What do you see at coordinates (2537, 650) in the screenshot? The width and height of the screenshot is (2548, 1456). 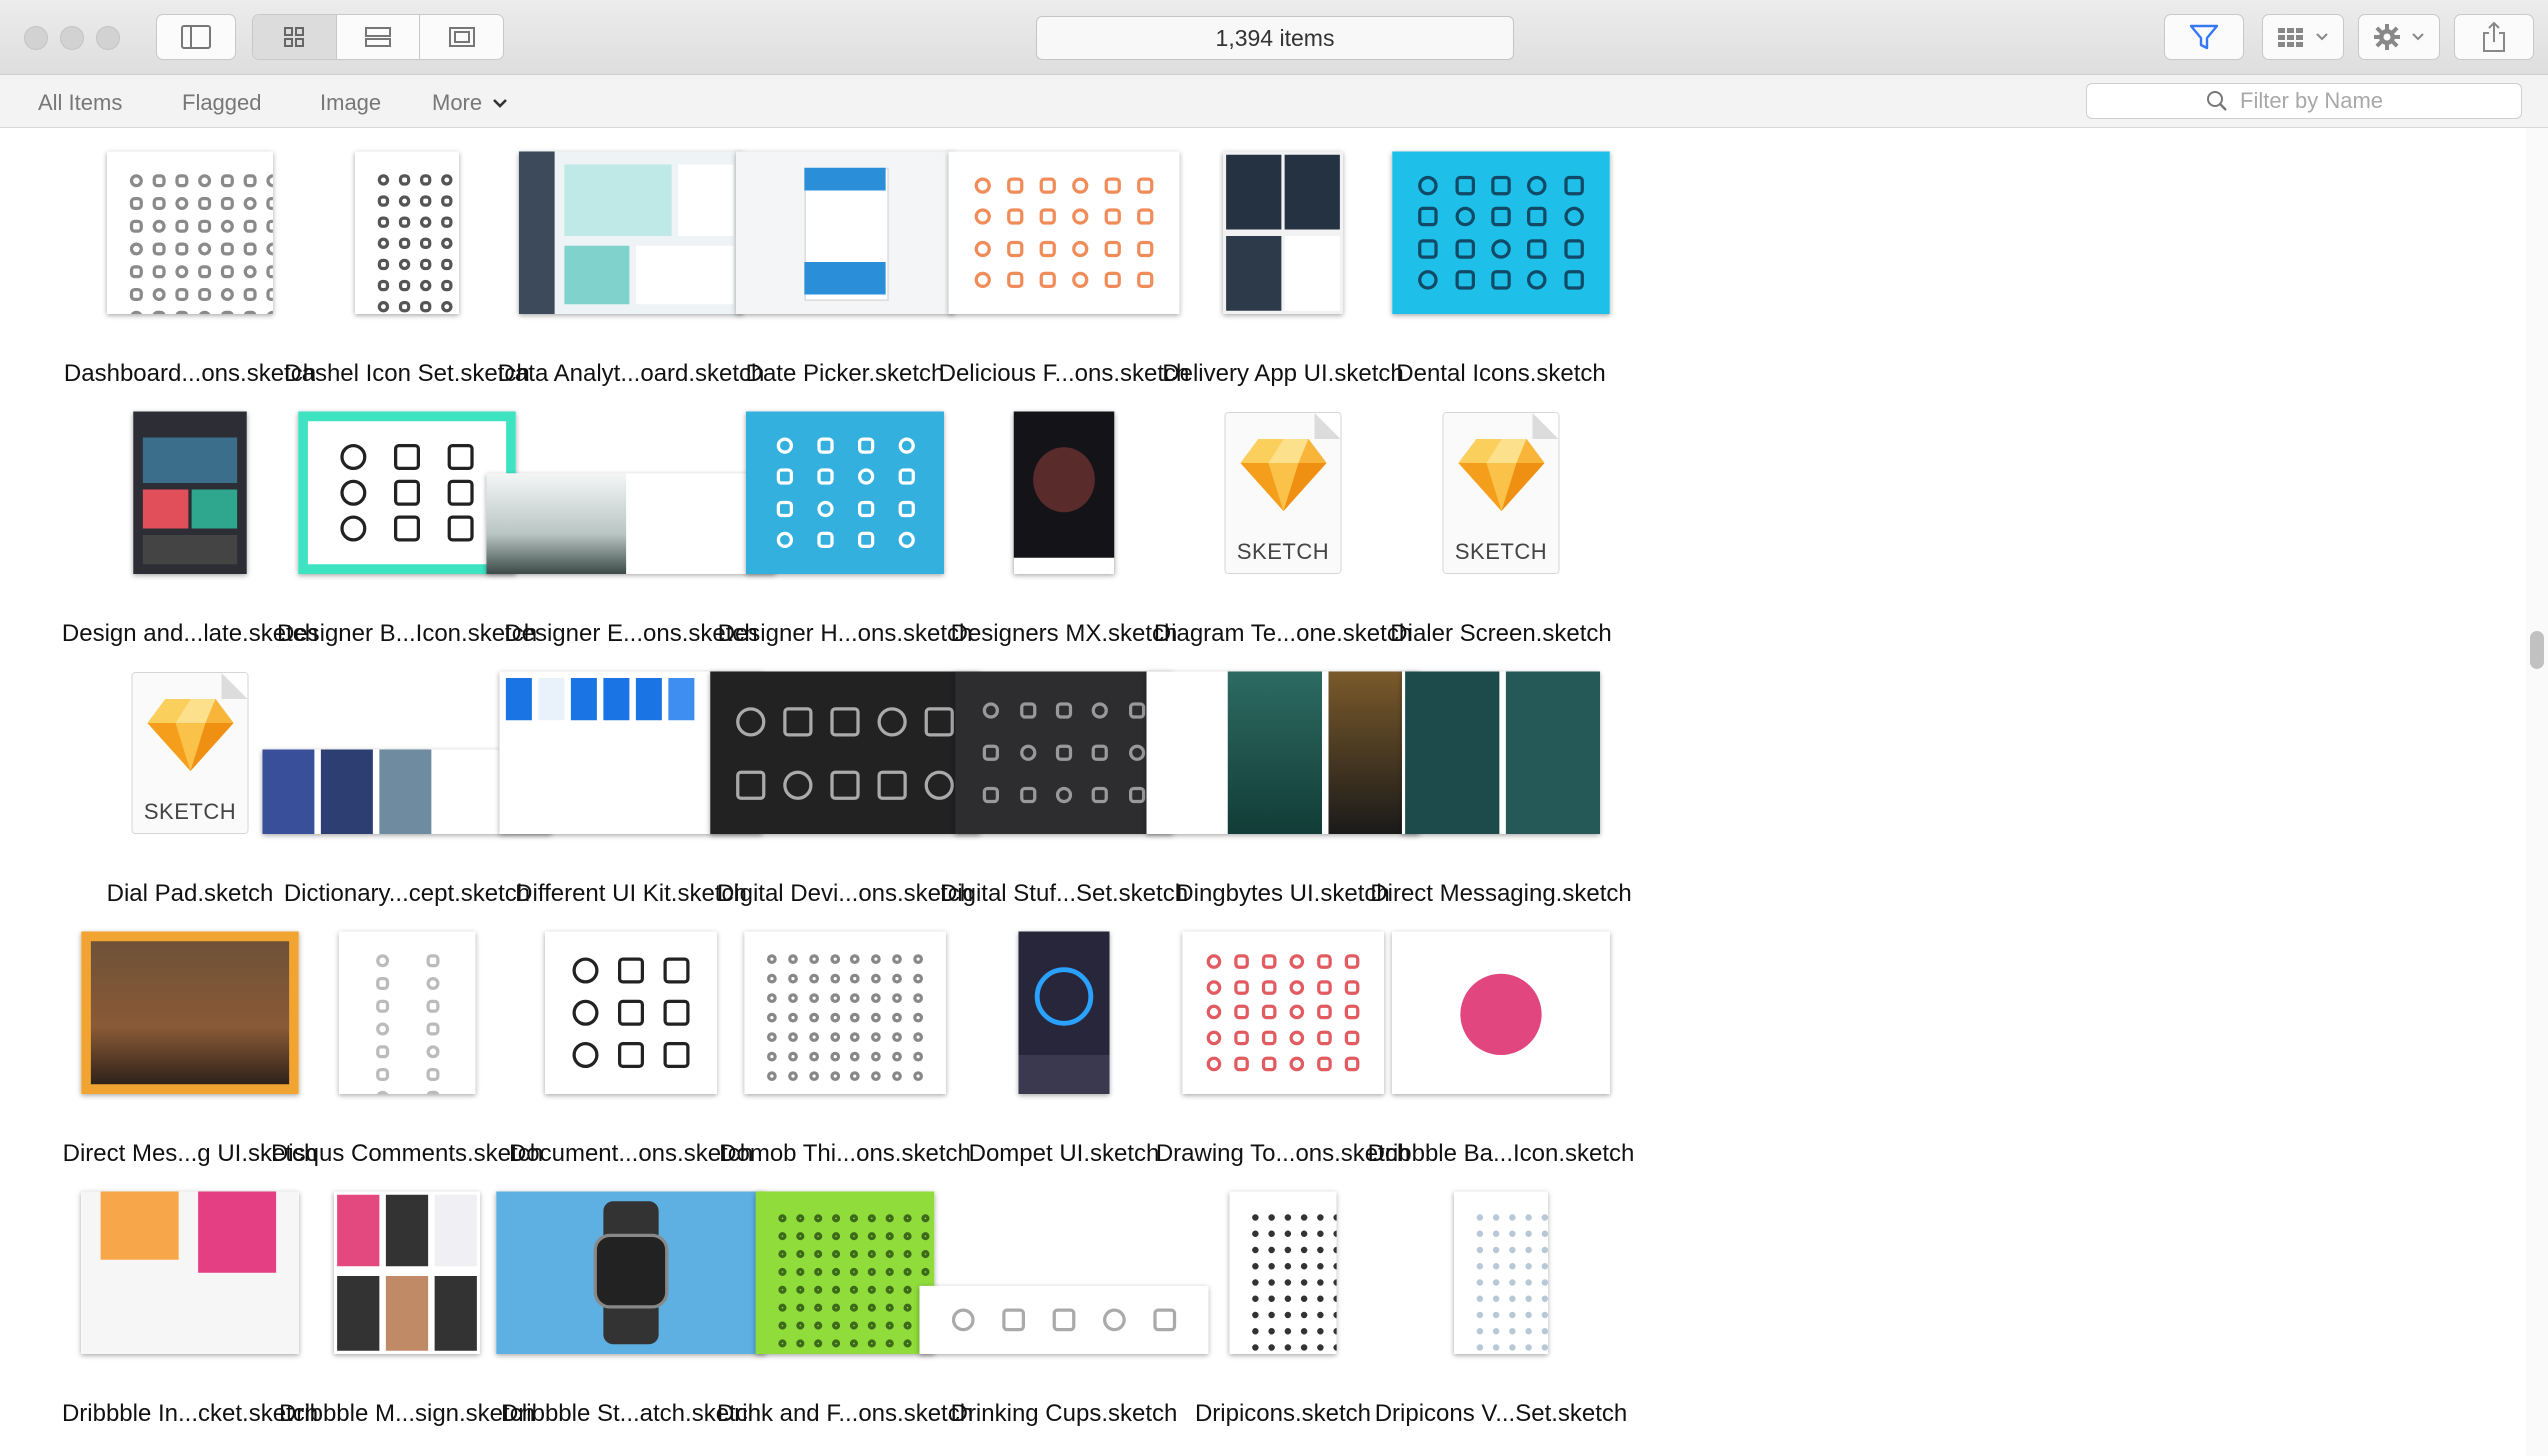 I see `scrollbar-thumb` at bounding box center [2537, 650].